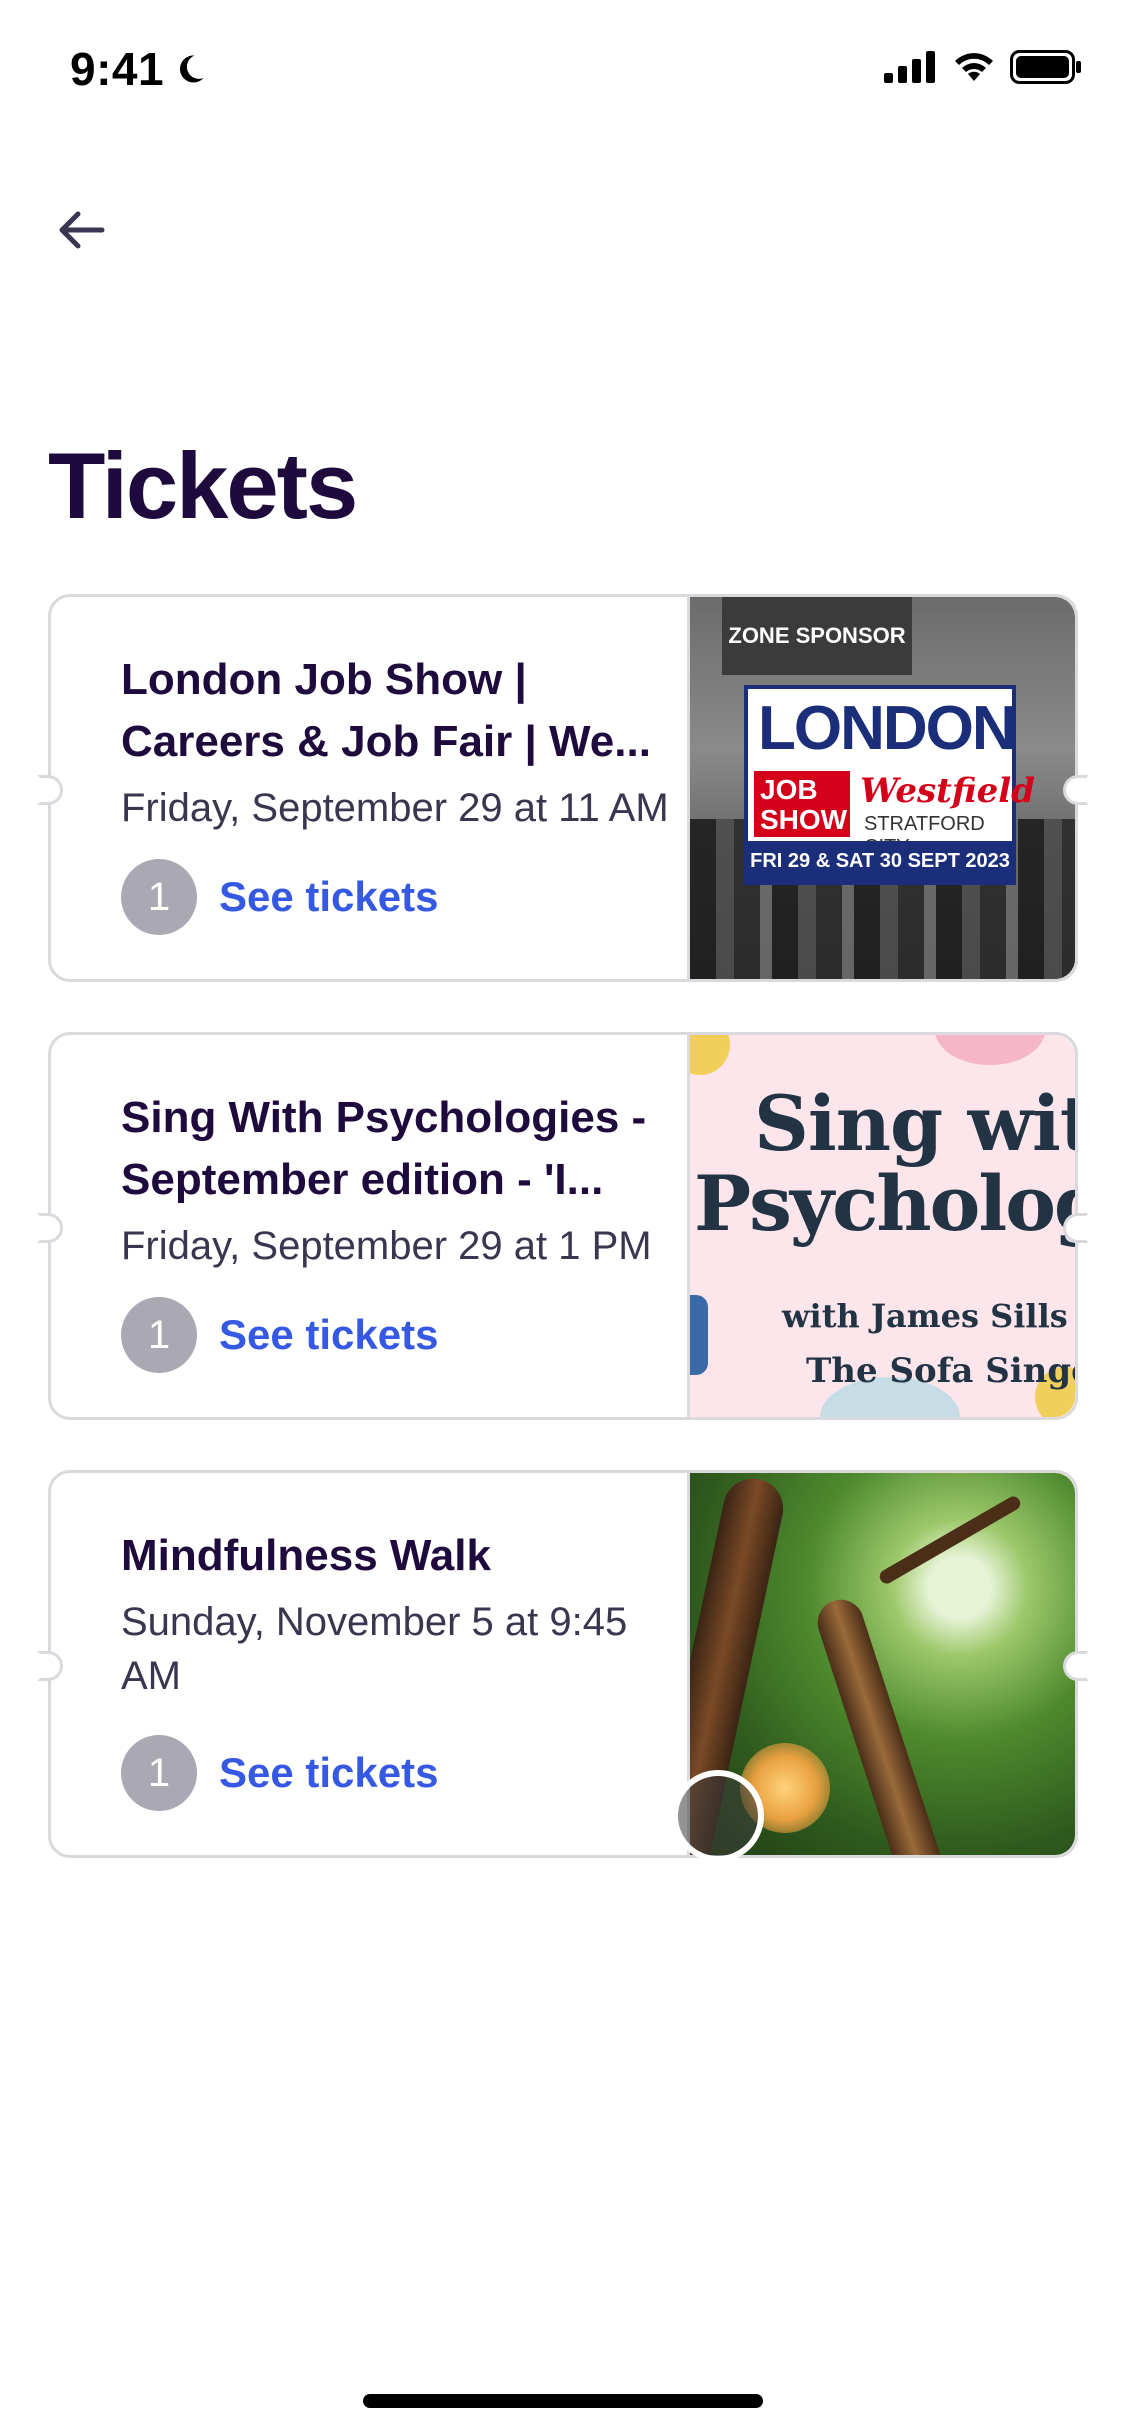 Image resolution: width=1126 pixels, height=2436 pixels. I want to click on status-bar: 9:41, so click(563, 70).